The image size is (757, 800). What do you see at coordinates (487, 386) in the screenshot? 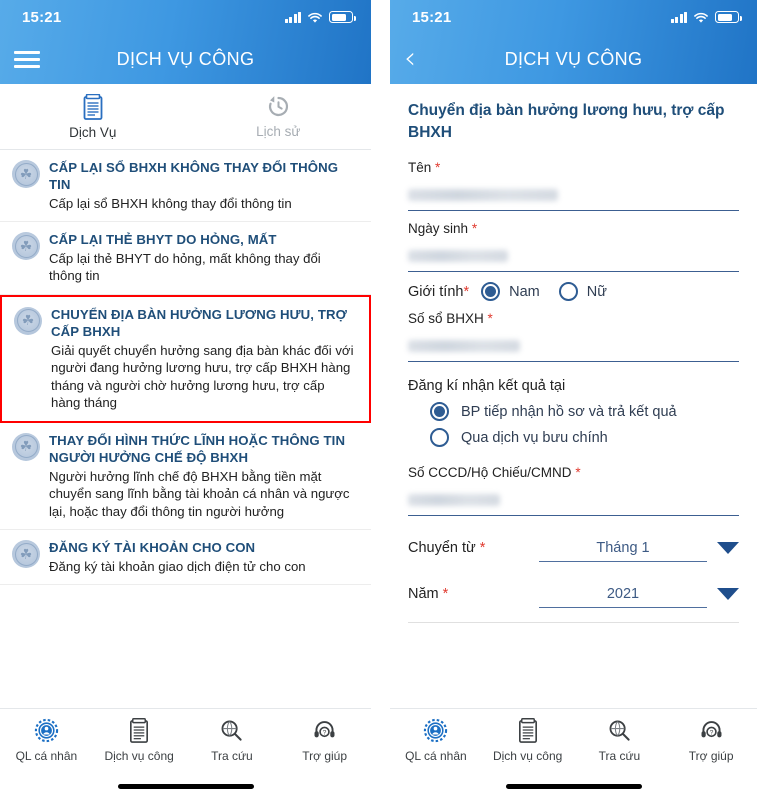
I see `result-delivery-label: Đăng kí nhận kết quả tại` at bounding box center [487, 386].